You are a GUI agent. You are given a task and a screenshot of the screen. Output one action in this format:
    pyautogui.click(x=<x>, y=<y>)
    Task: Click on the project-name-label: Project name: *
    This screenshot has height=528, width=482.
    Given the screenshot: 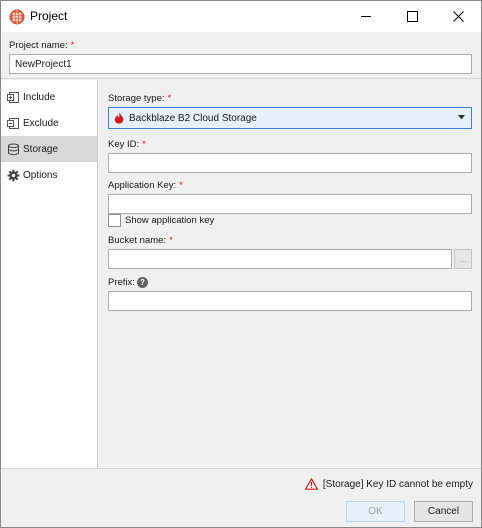 What is the action you would take?
    pyautogui.click(x=42, y=45)
    